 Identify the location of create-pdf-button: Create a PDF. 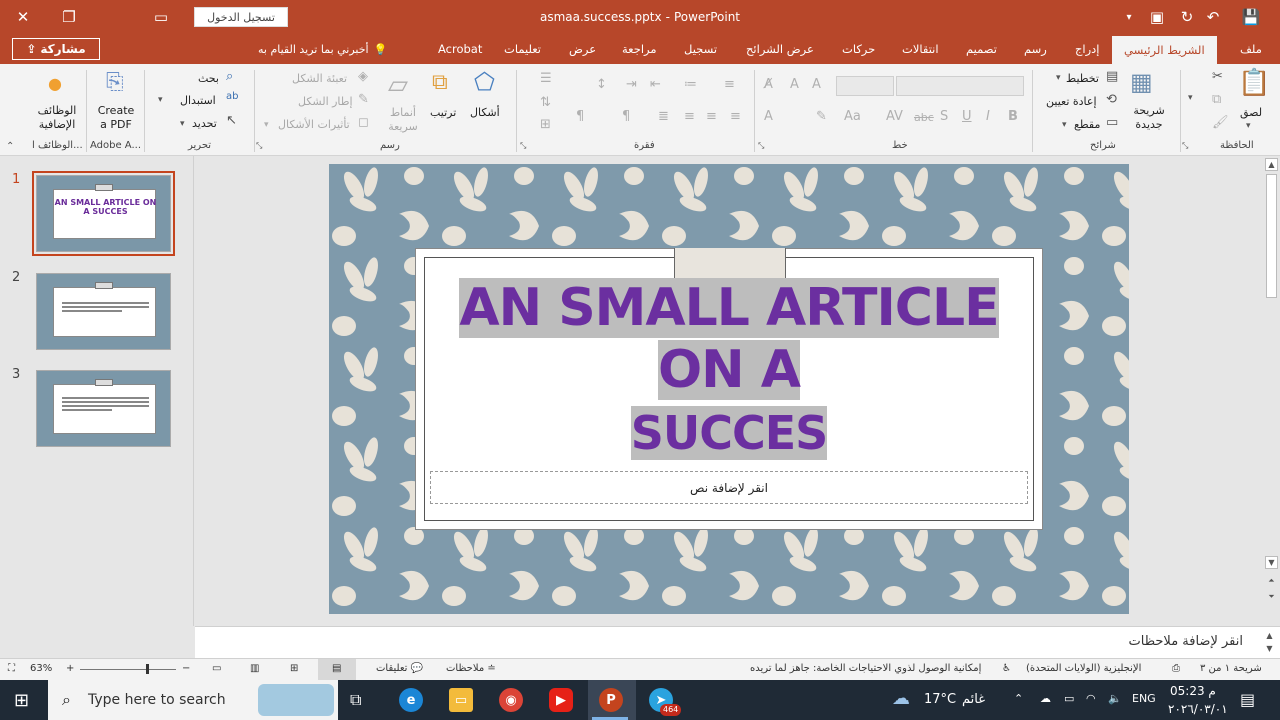
(116, 118).